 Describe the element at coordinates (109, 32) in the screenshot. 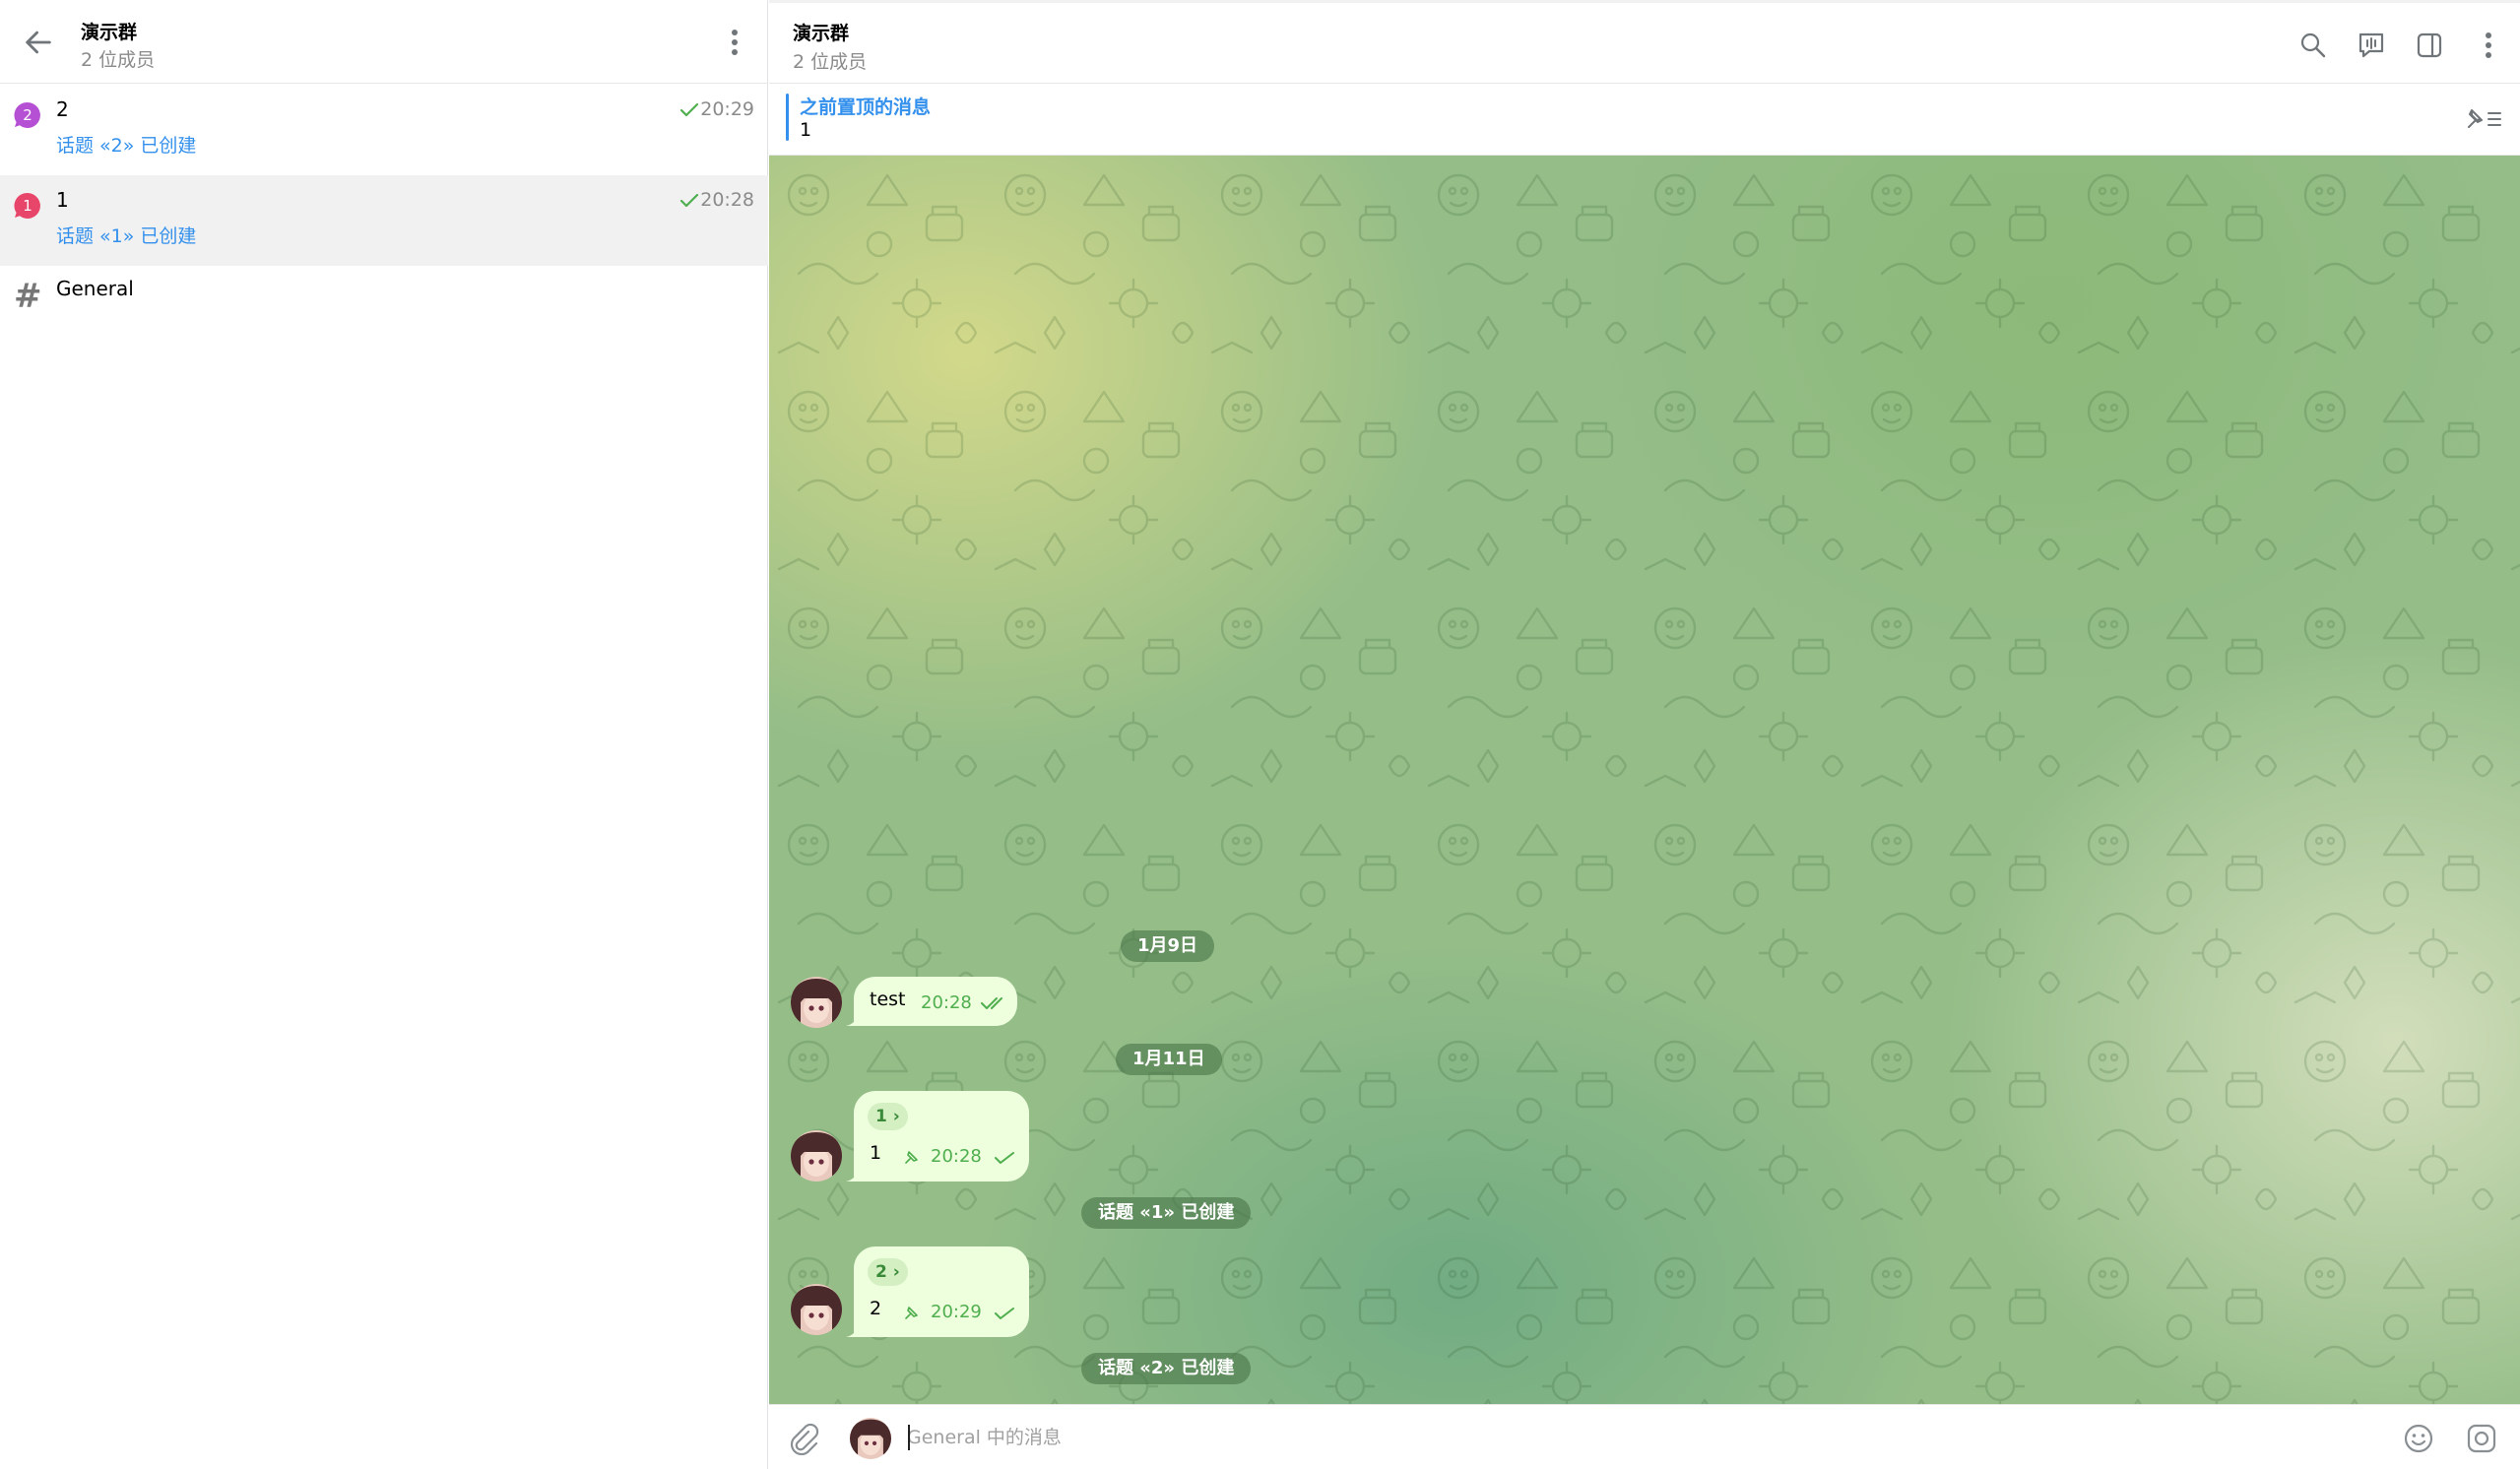

I see `group-title: 演示群` at that location.